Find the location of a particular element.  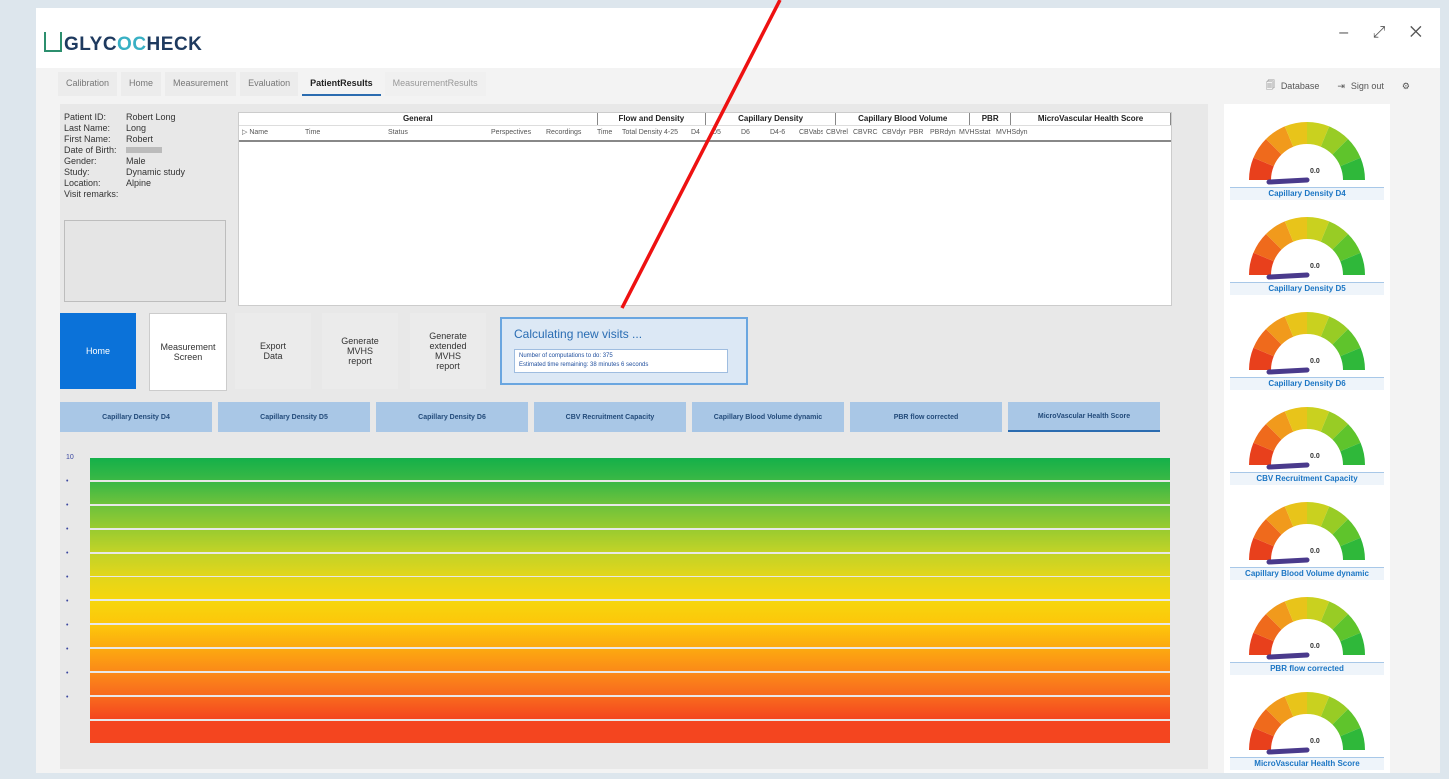

gauge-label: Capillary Density D4 is located at coordinates (1307, 193).